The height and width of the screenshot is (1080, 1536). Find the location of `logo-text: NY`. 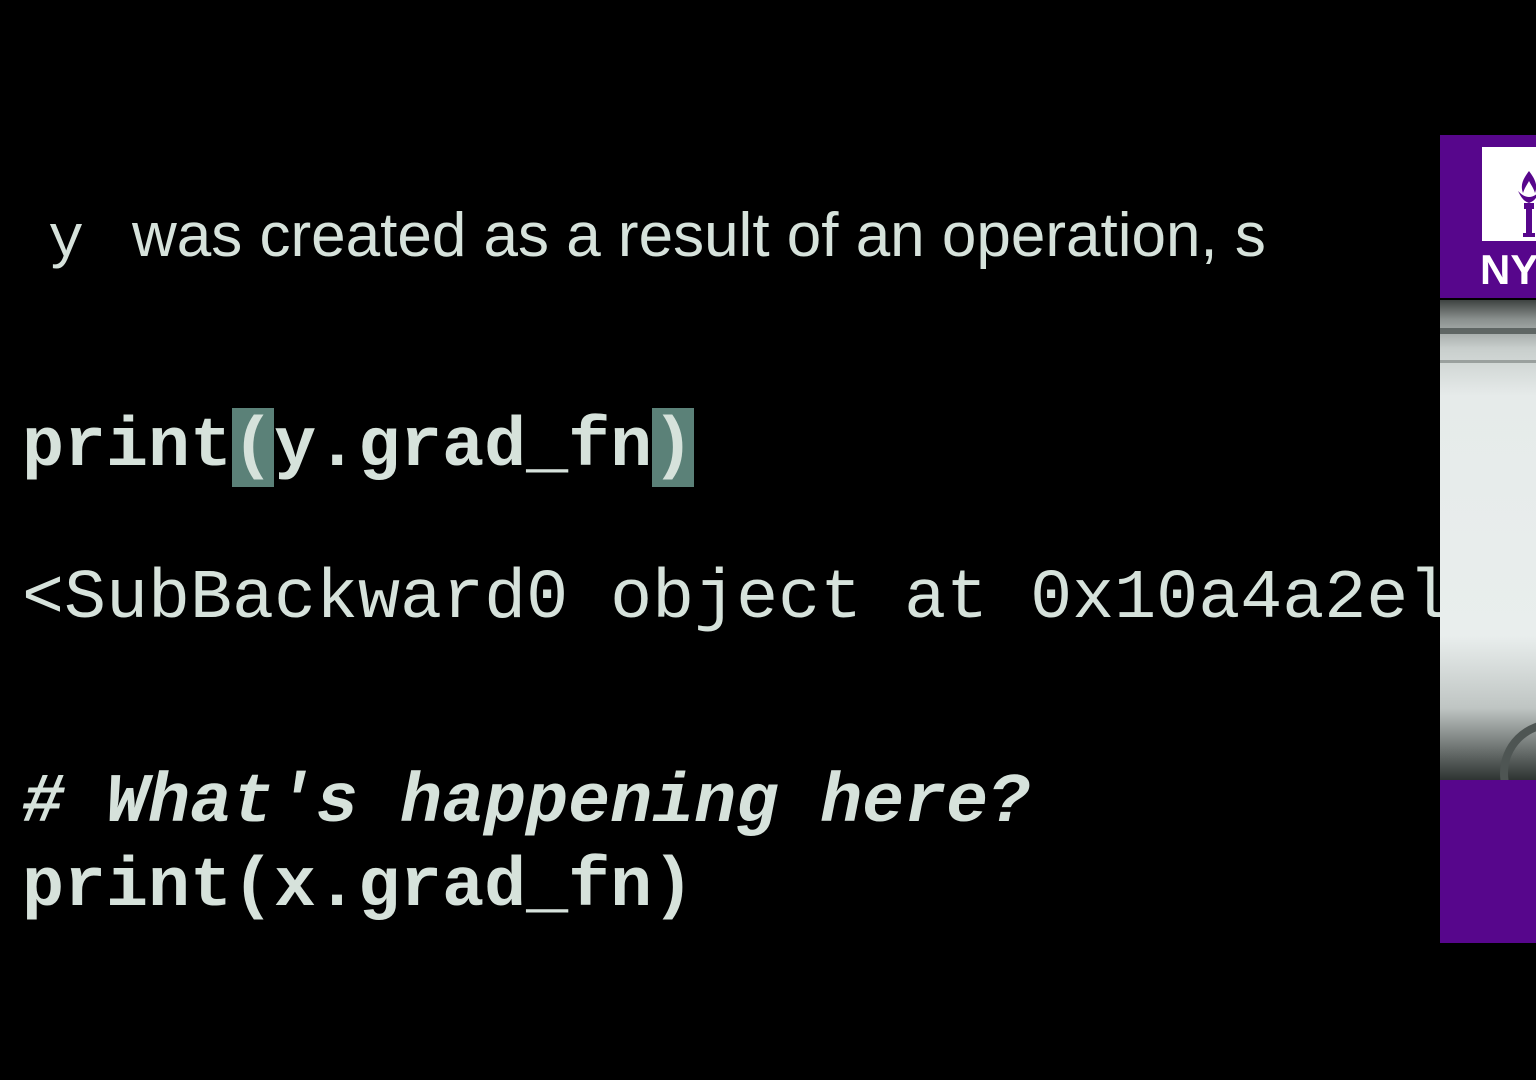

logo-text: NY is located at coordinates (1508, 269).